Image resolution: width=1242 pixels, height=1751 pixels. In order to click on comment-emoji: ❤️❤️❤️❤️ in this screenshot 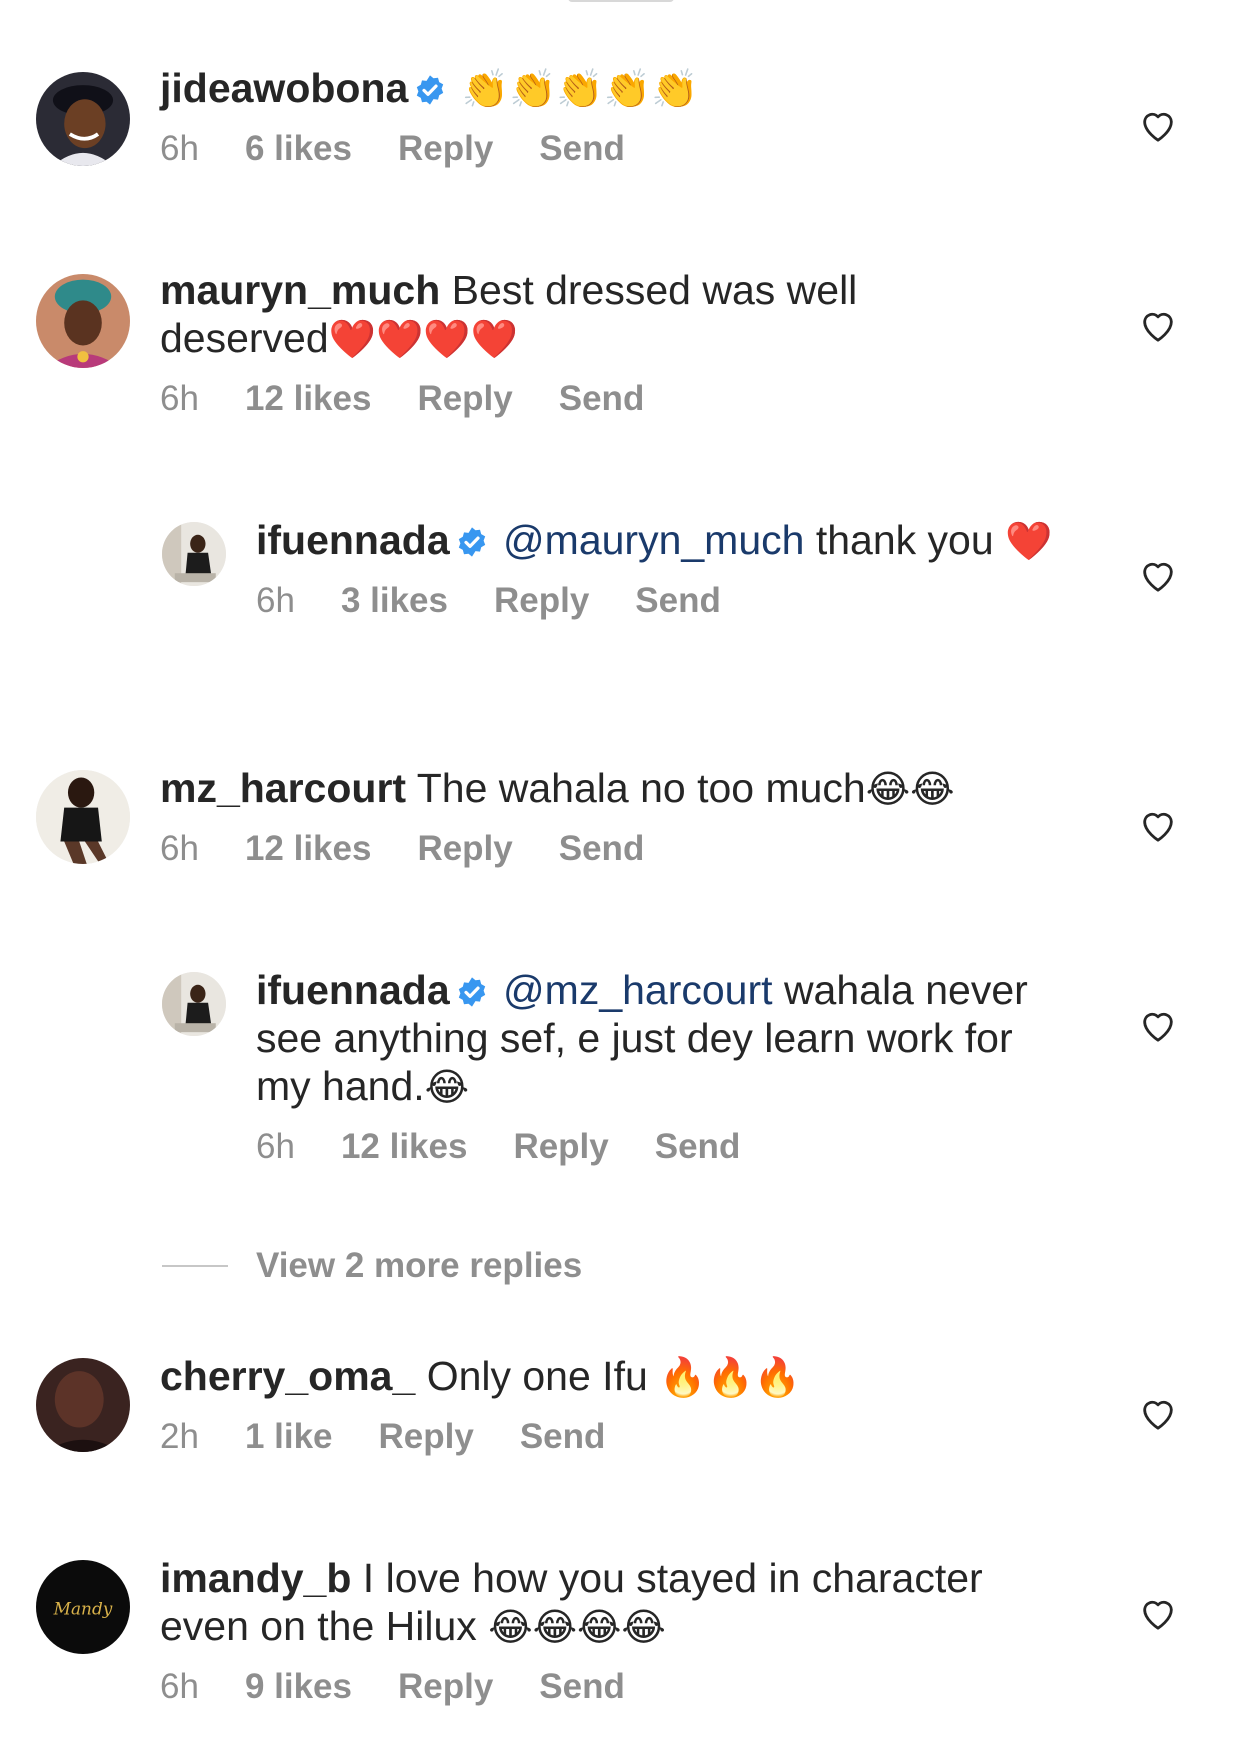, I will do `click(423, 339)`.